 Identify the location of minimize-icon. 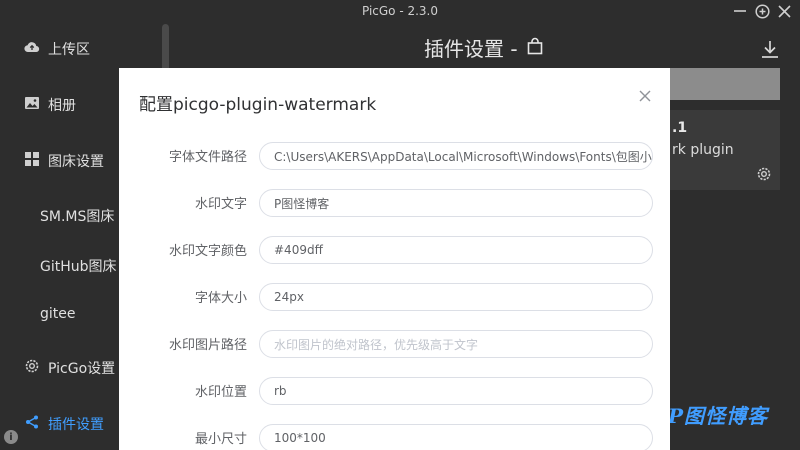
(740, 11).